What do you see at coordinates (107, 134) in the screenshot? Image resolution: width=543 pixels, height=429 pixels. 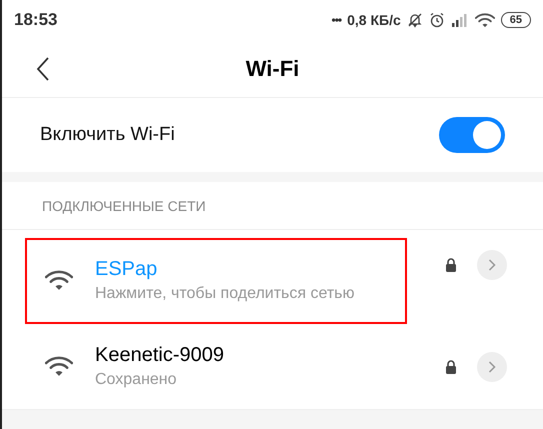 I see `toggle-label: Включить Wi-Fi` at bounding box center [107, 134].